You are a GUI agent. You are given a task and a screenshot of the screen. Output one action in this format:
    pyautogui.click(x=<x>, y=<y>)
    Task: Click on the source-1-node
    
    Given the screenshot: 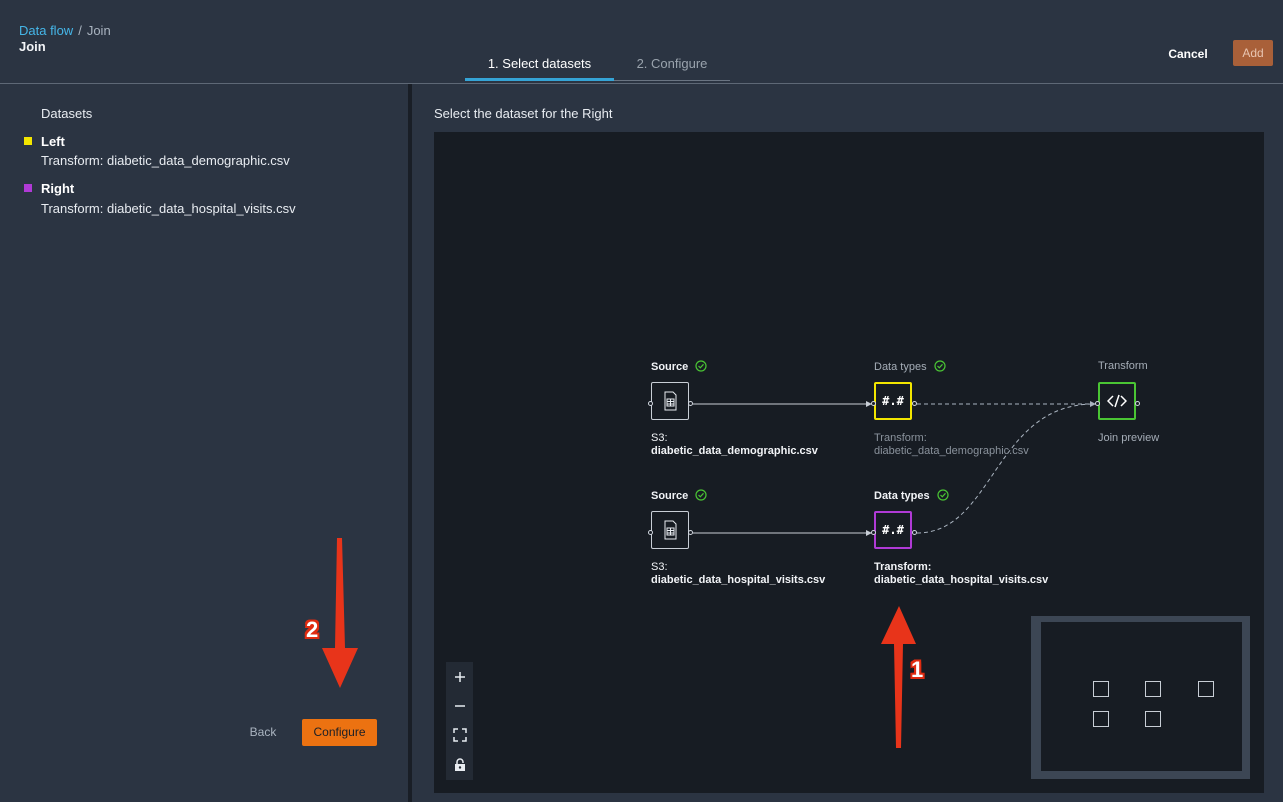 What is the action you would take?
    pyautogui.click(x=670, y=401)
    